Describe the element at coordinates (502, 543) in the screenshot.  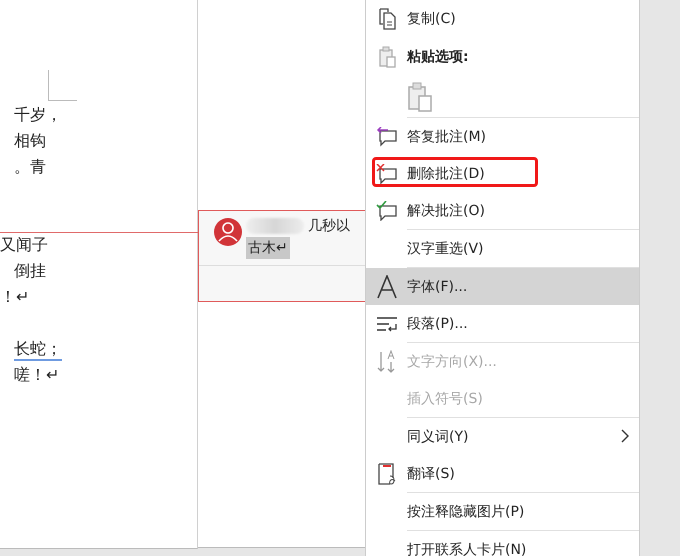
I see `menu-item: 打开联系人卡片(N)` at that location.